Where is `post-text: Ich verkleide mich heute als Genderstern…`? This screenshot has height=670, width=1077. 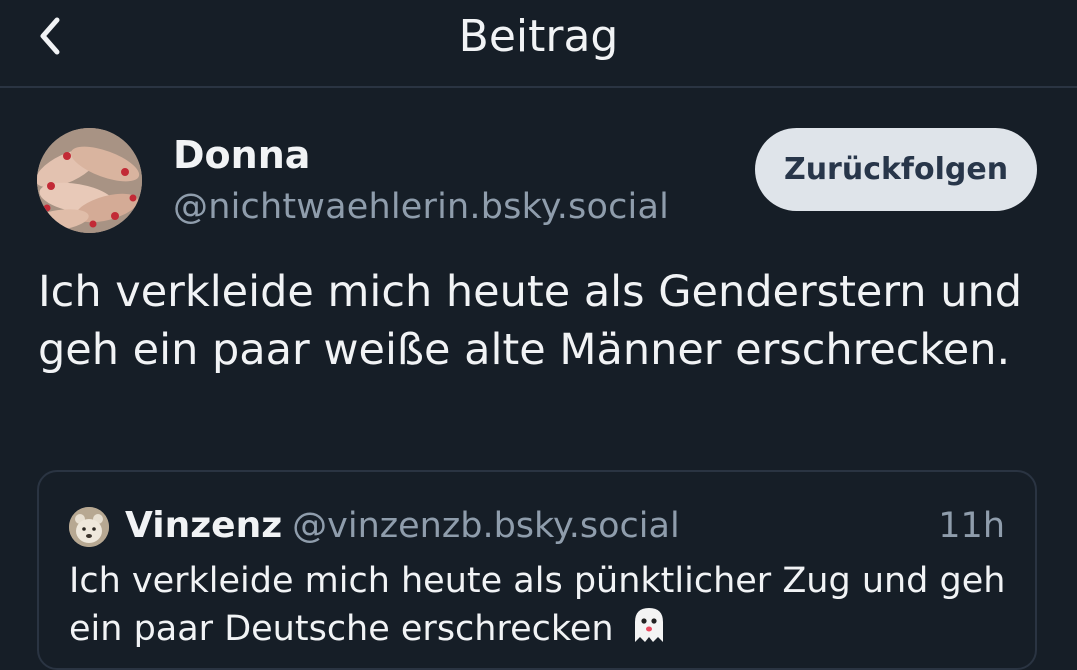 post-text: Ich verkleide mich heute als Genderstern… is located at coordinates (530, 321).